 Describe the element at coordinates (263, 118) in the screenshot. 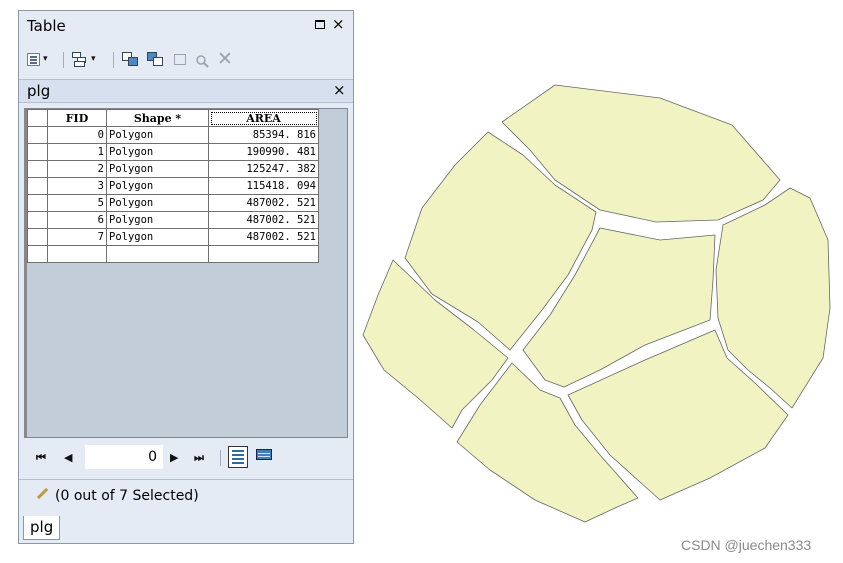

I see `column-header-area: AREA` at that location.